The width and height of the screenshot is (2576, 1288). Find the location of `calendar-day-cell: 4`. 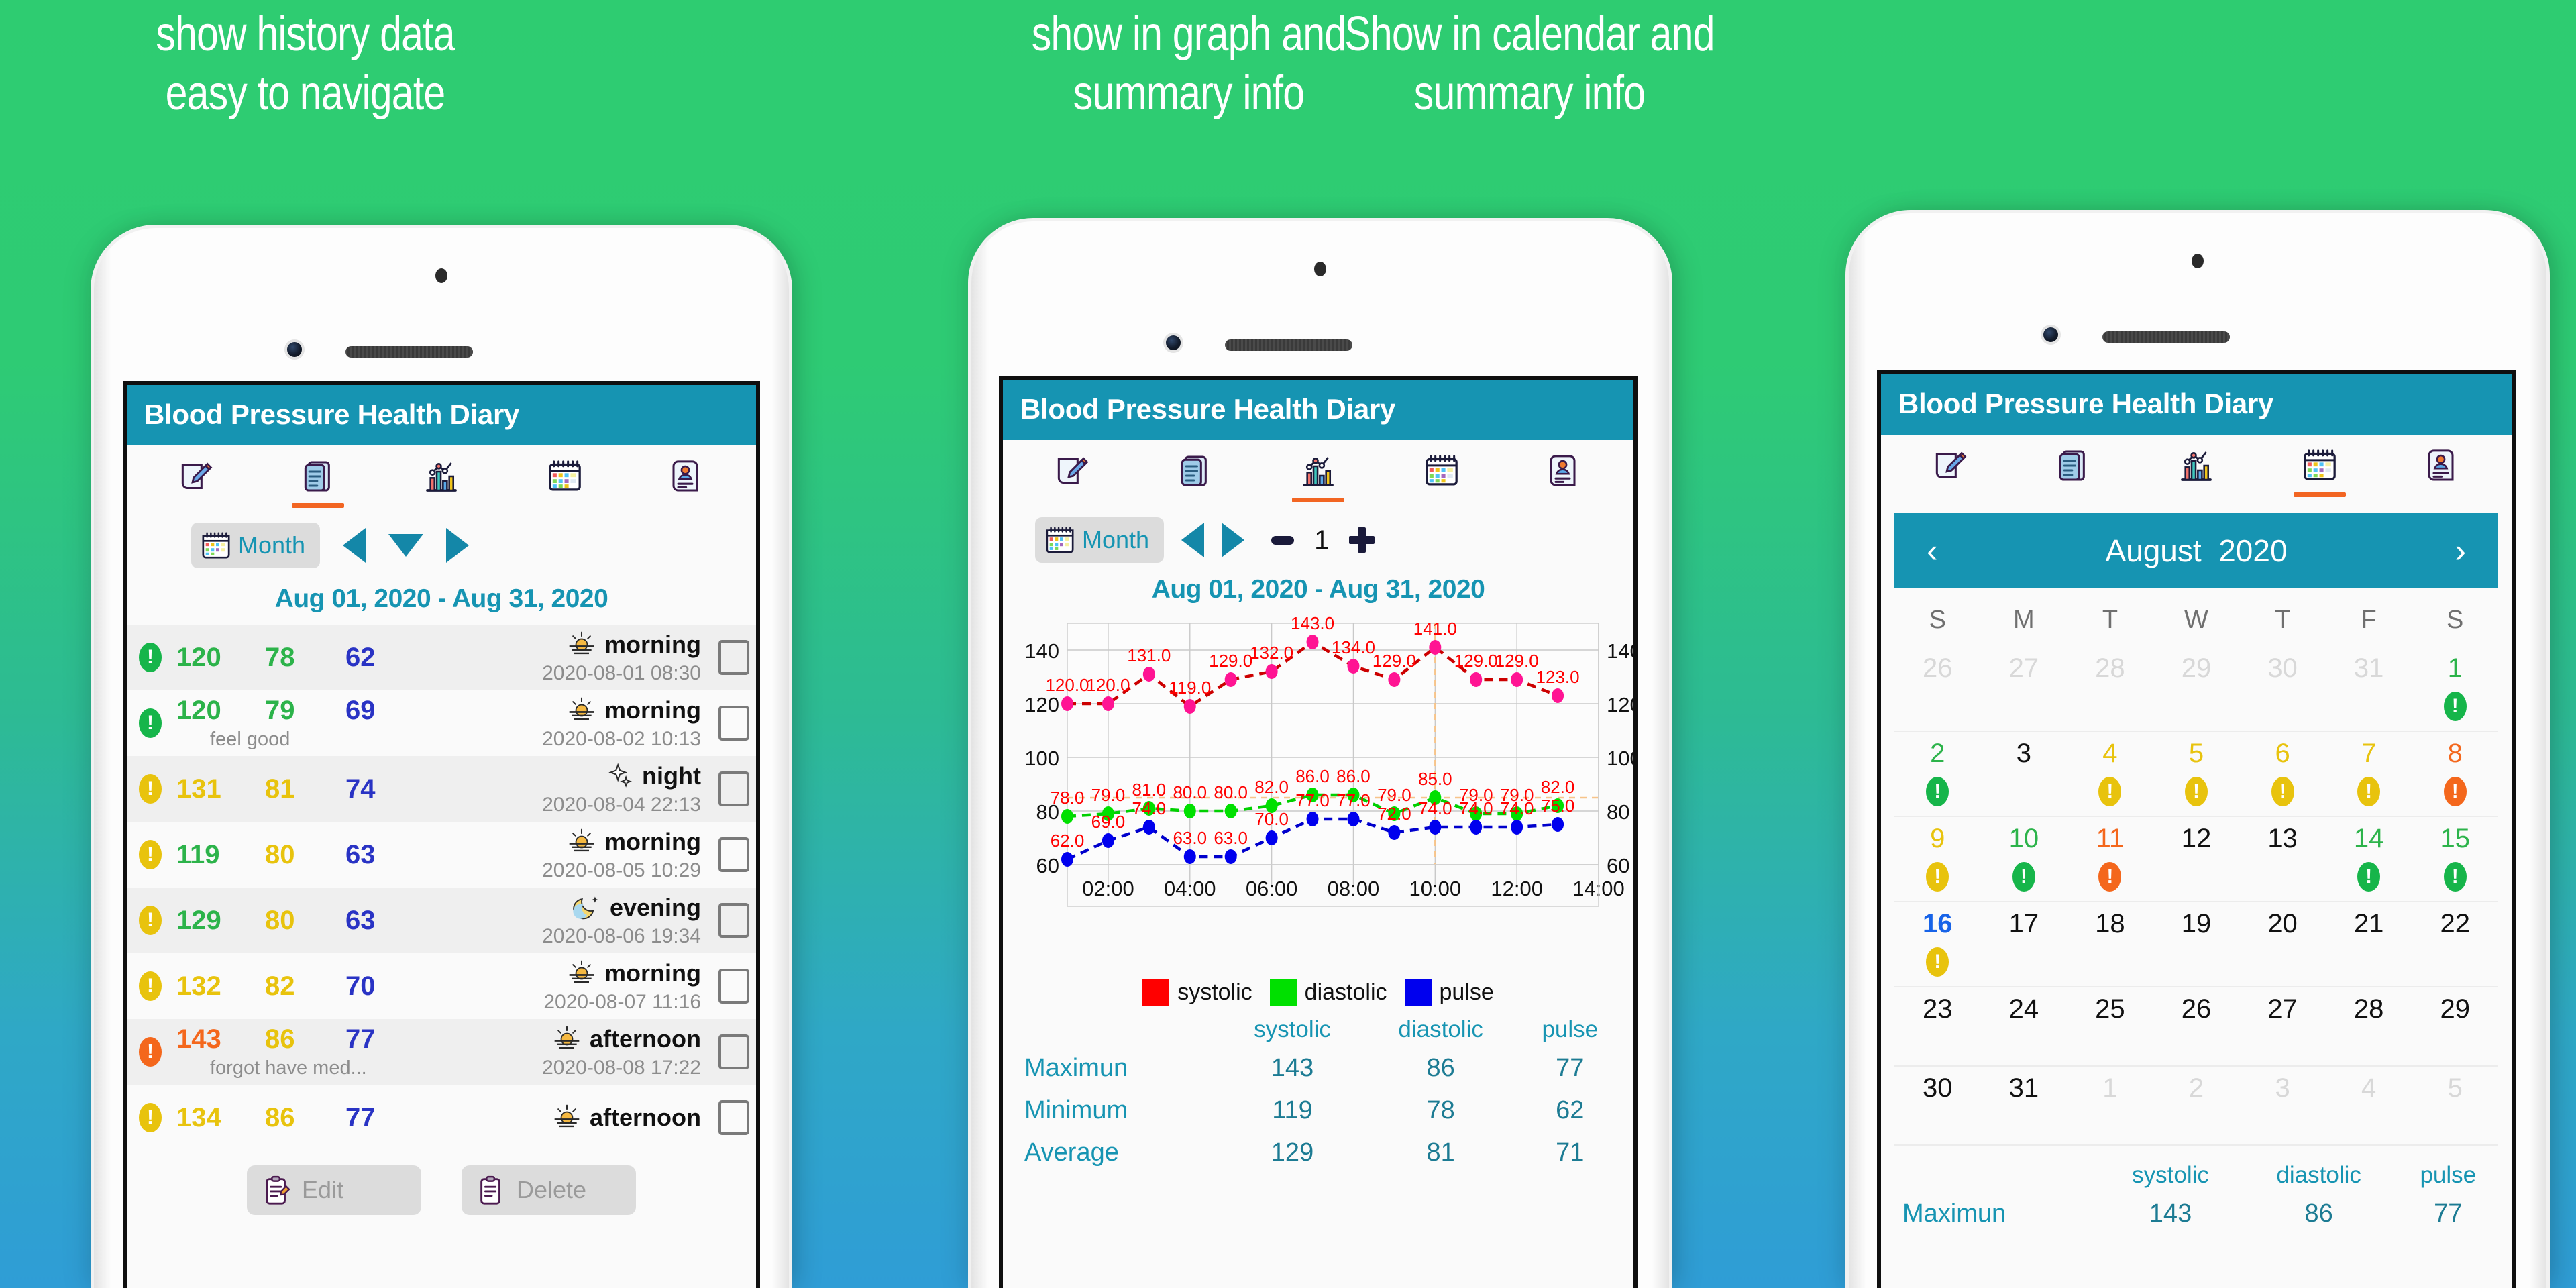

calendar-day-cell: 4 is located at coordinates (2369, 1104).